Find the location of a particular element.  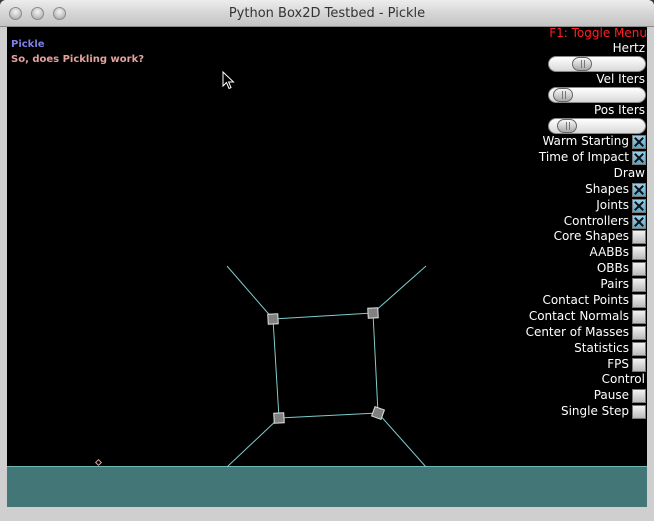

option-contact-points: Contact Points is located at coordinates (567, 301).